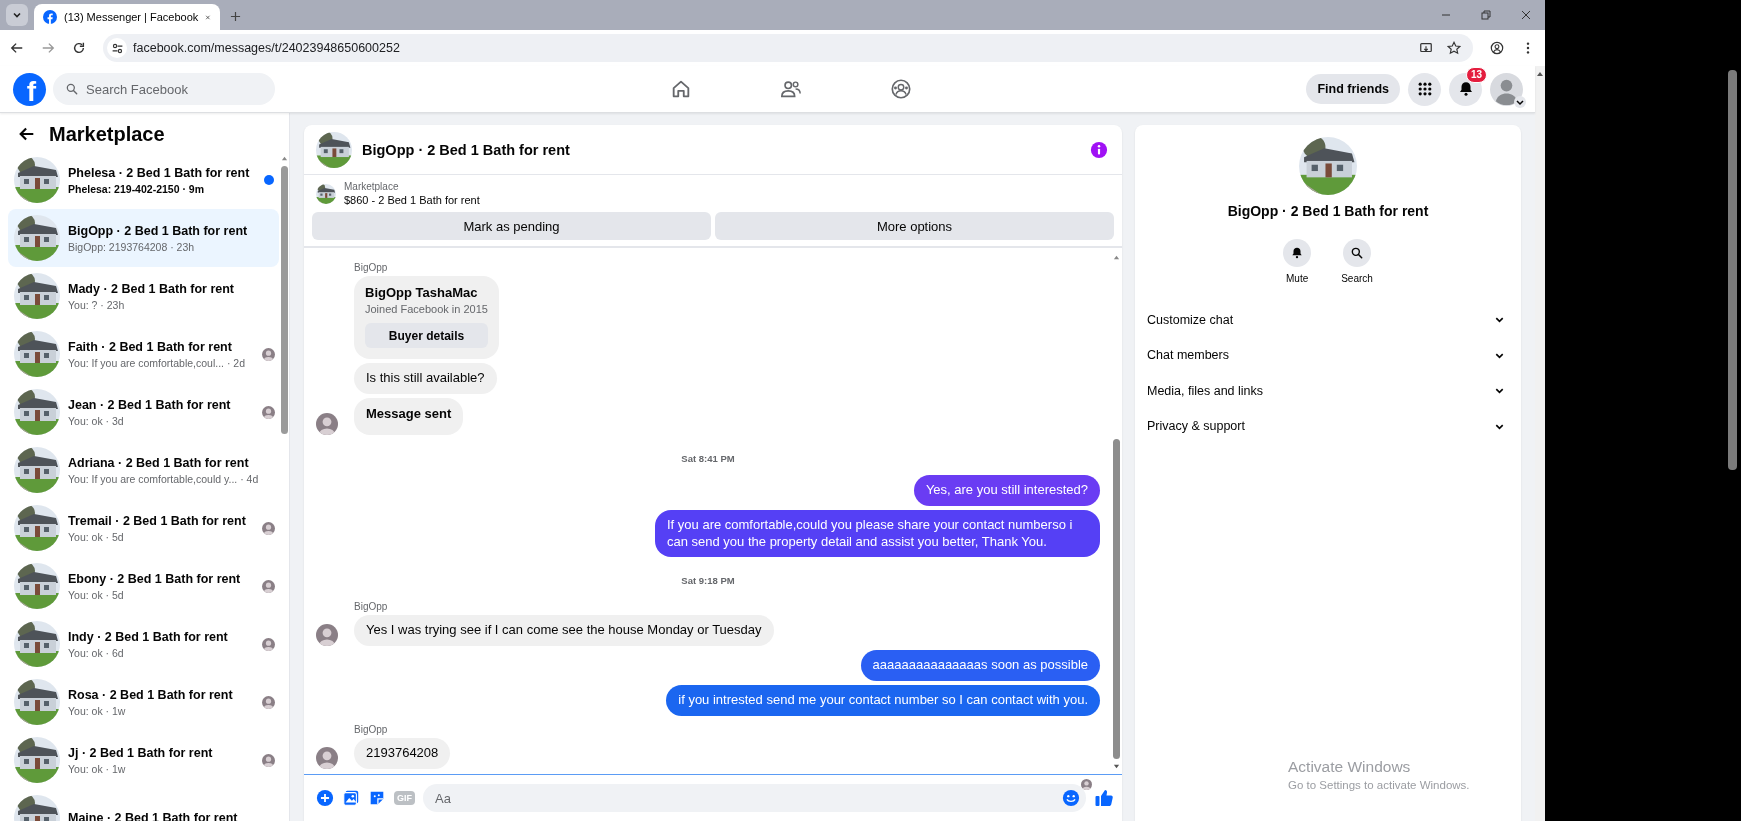 The width and height of the screenshot is (1741, 821). Describe the element at coordinates (96, 536) in the screenshot. I see `conversation-preview: You: ok · 5d` at that location.